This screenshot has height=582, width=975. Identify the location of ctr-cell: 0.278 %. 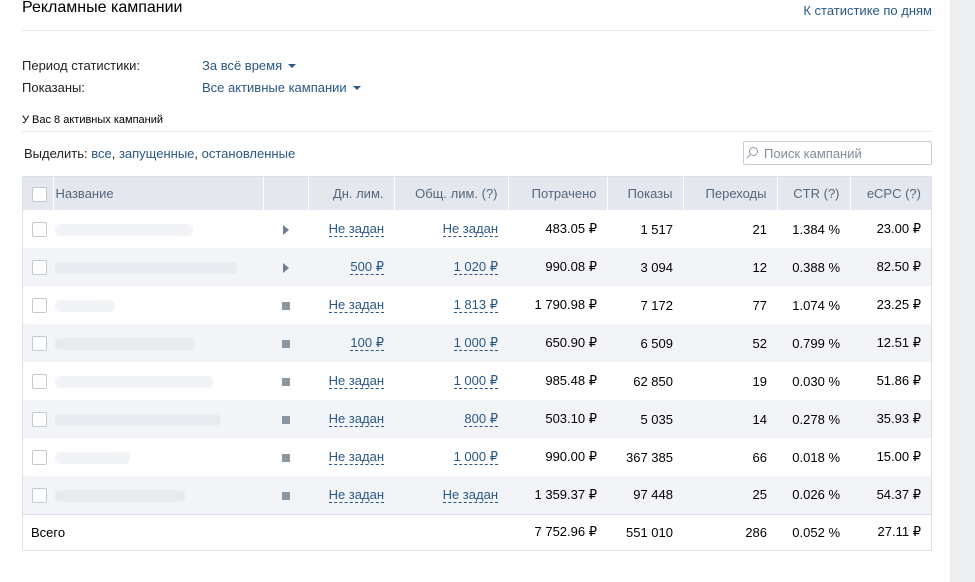
(813, 419).